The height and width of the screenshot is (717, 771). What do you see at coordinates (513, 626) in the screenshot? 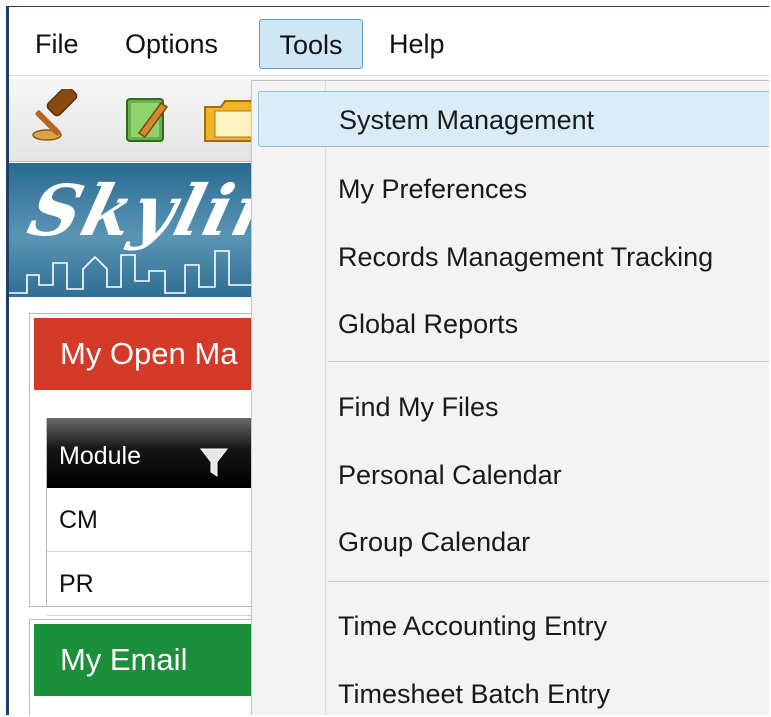
I see `menu-item-time-accounting-entry: Time Accounting Entry` at bounding box center [513, 626].